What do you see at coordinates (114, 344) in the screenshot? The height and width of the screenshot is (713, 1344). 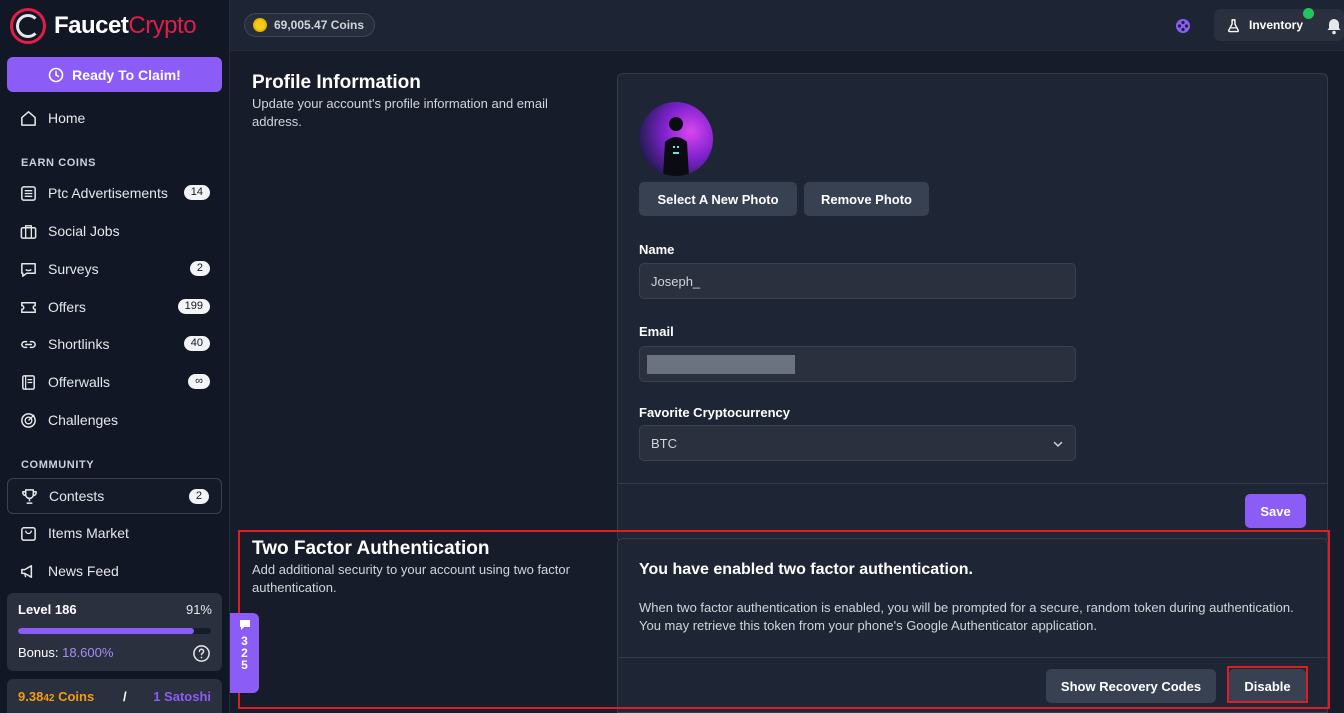 I see `sidebar-item-shortlinks: Shortlinks 40` at bounding box center [114, 344].